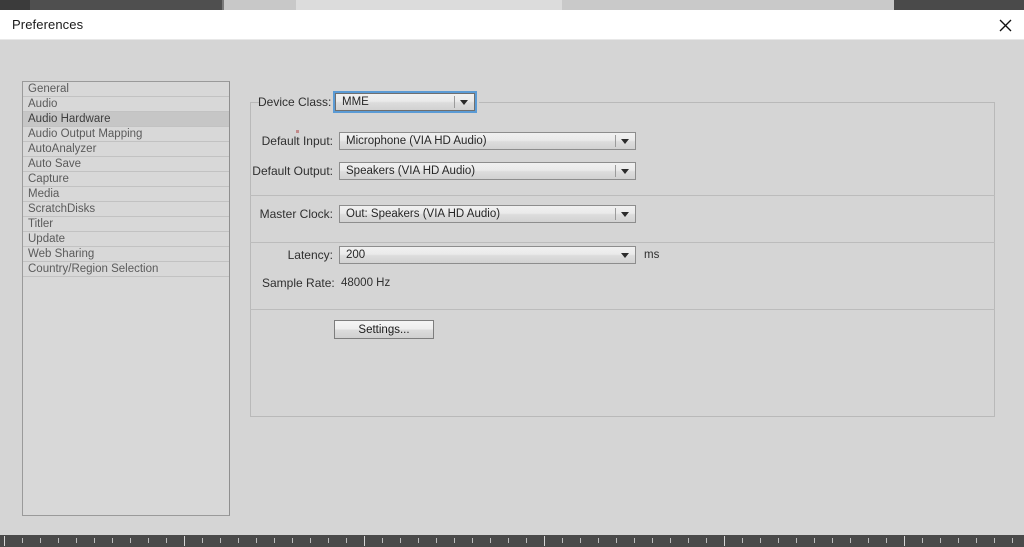 Image resolution: width=1024 pixels, height=547 pixels. What do you see at coordinates (728, 5) in the screenshot?
I see `background-panel-e` at bounding box center [728, 5].